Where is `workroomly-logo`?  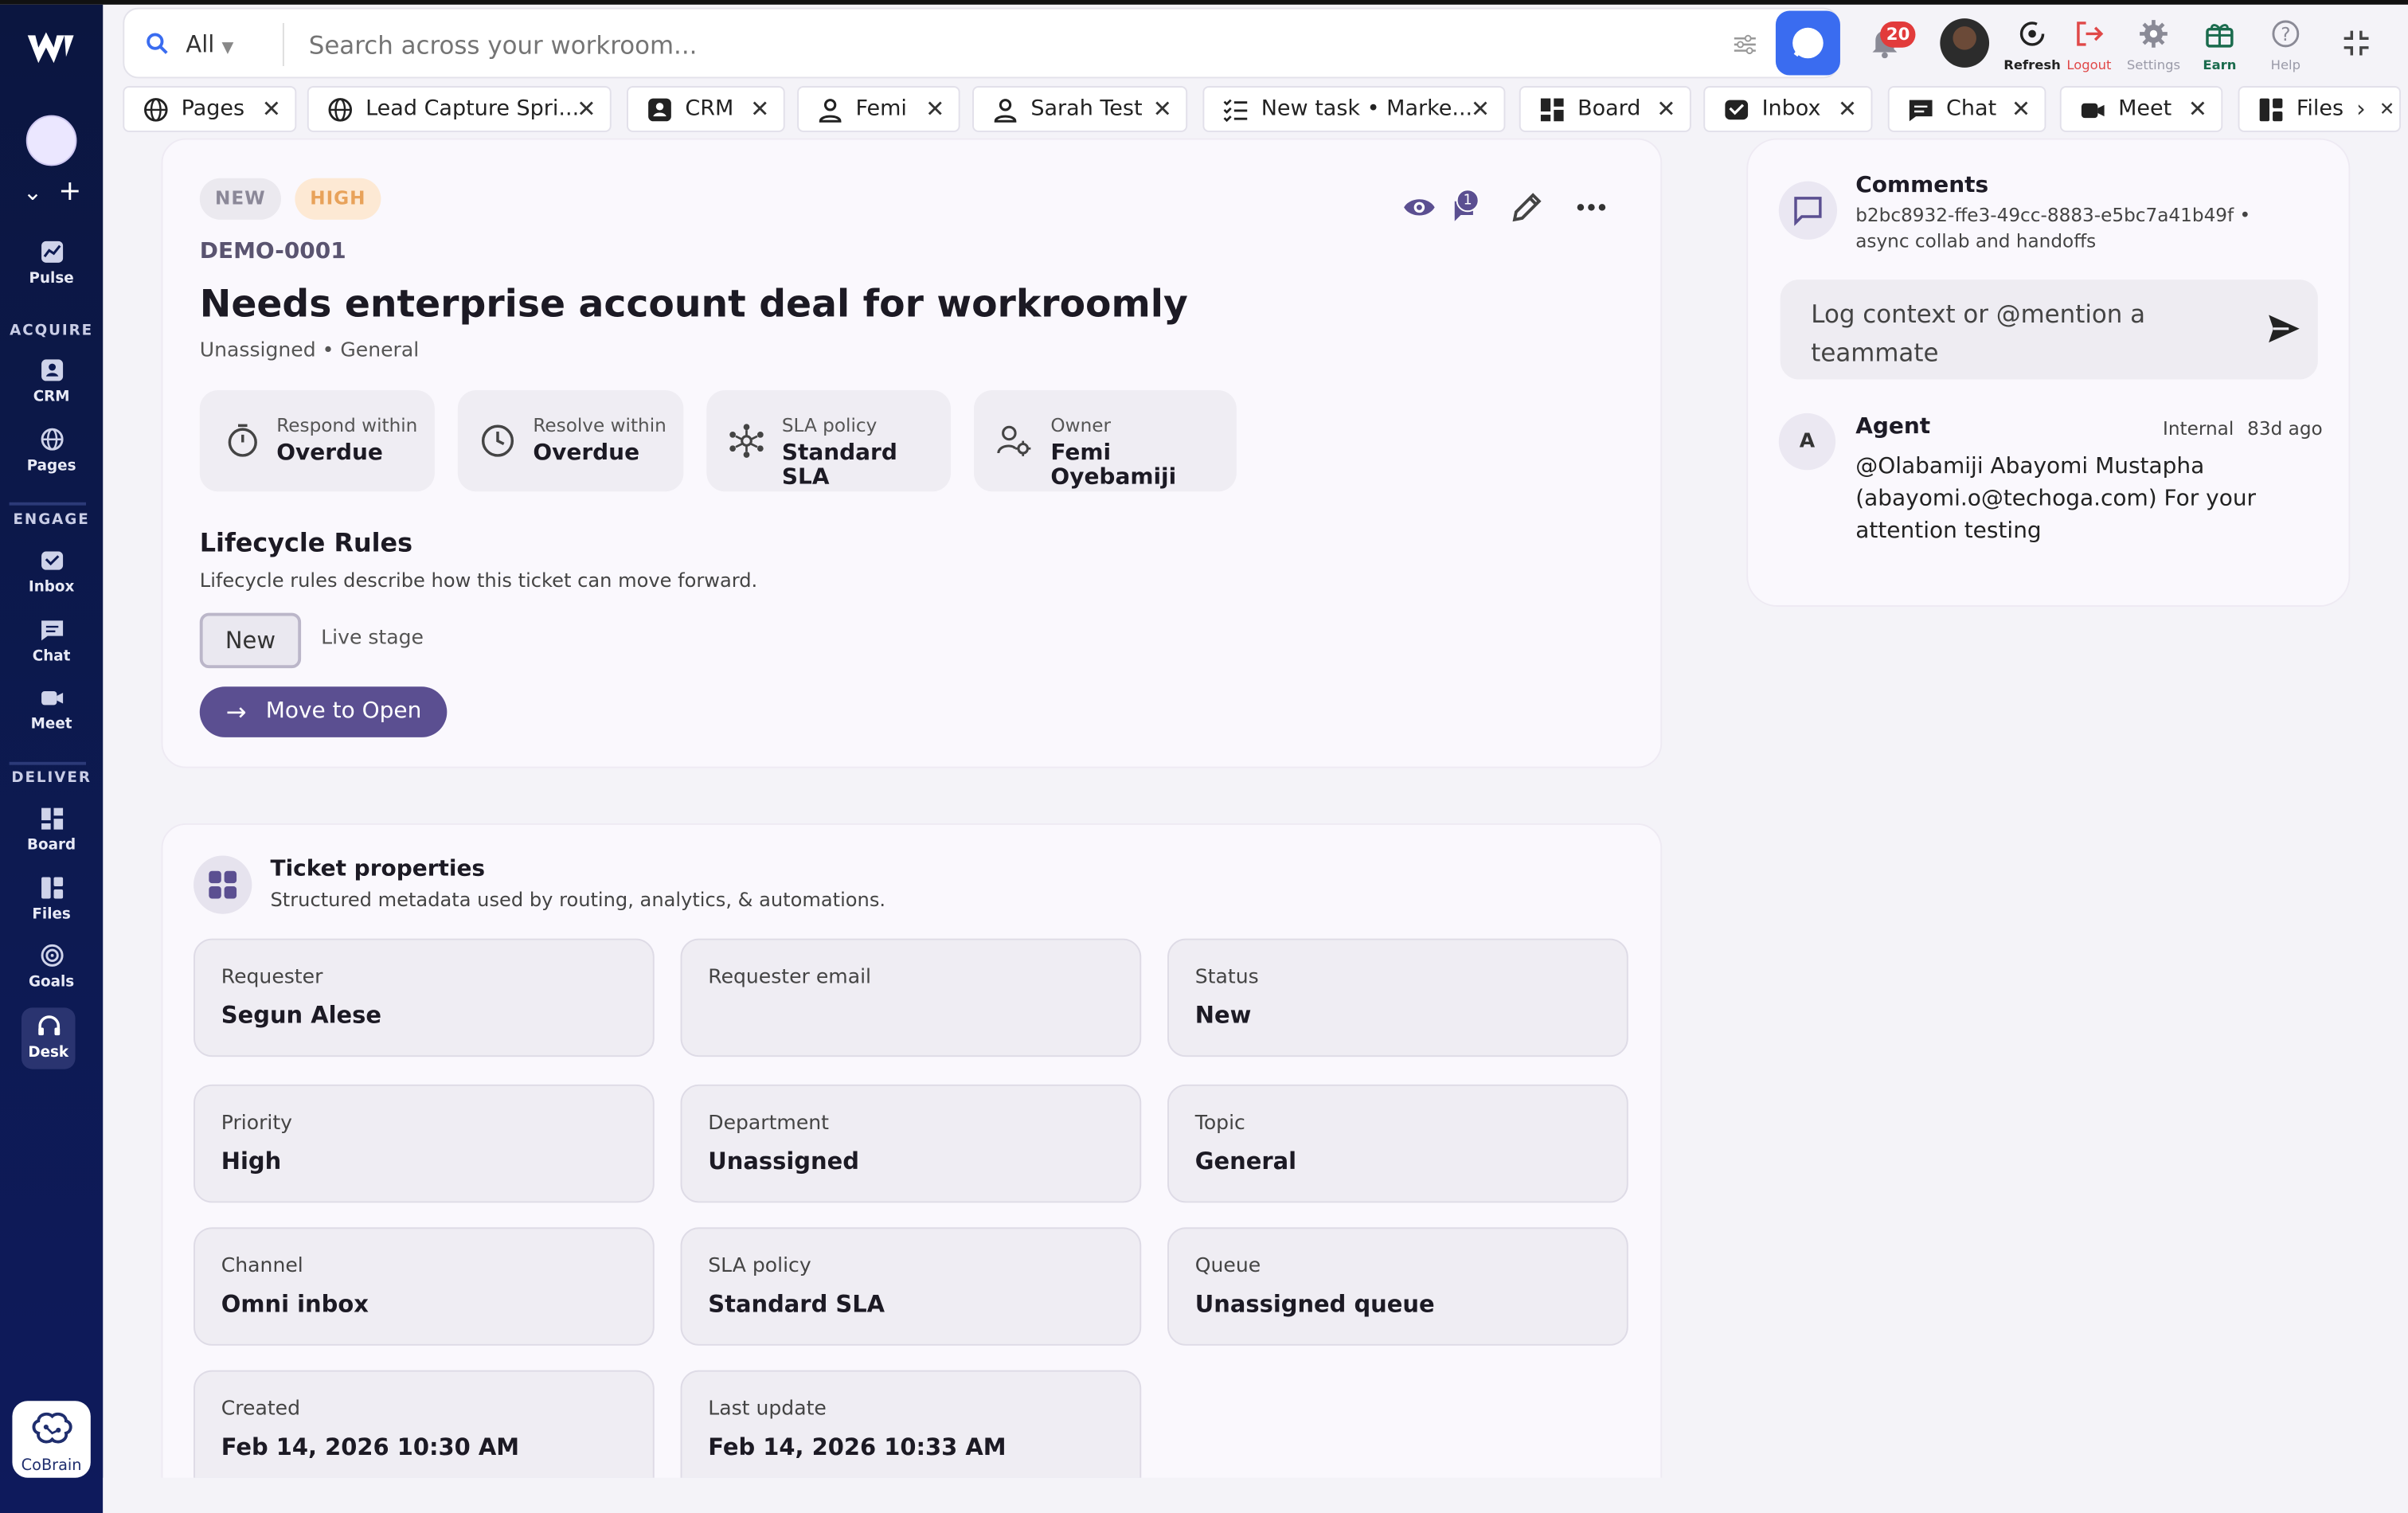 workroomly-logo is located at coordinates (51, 49).